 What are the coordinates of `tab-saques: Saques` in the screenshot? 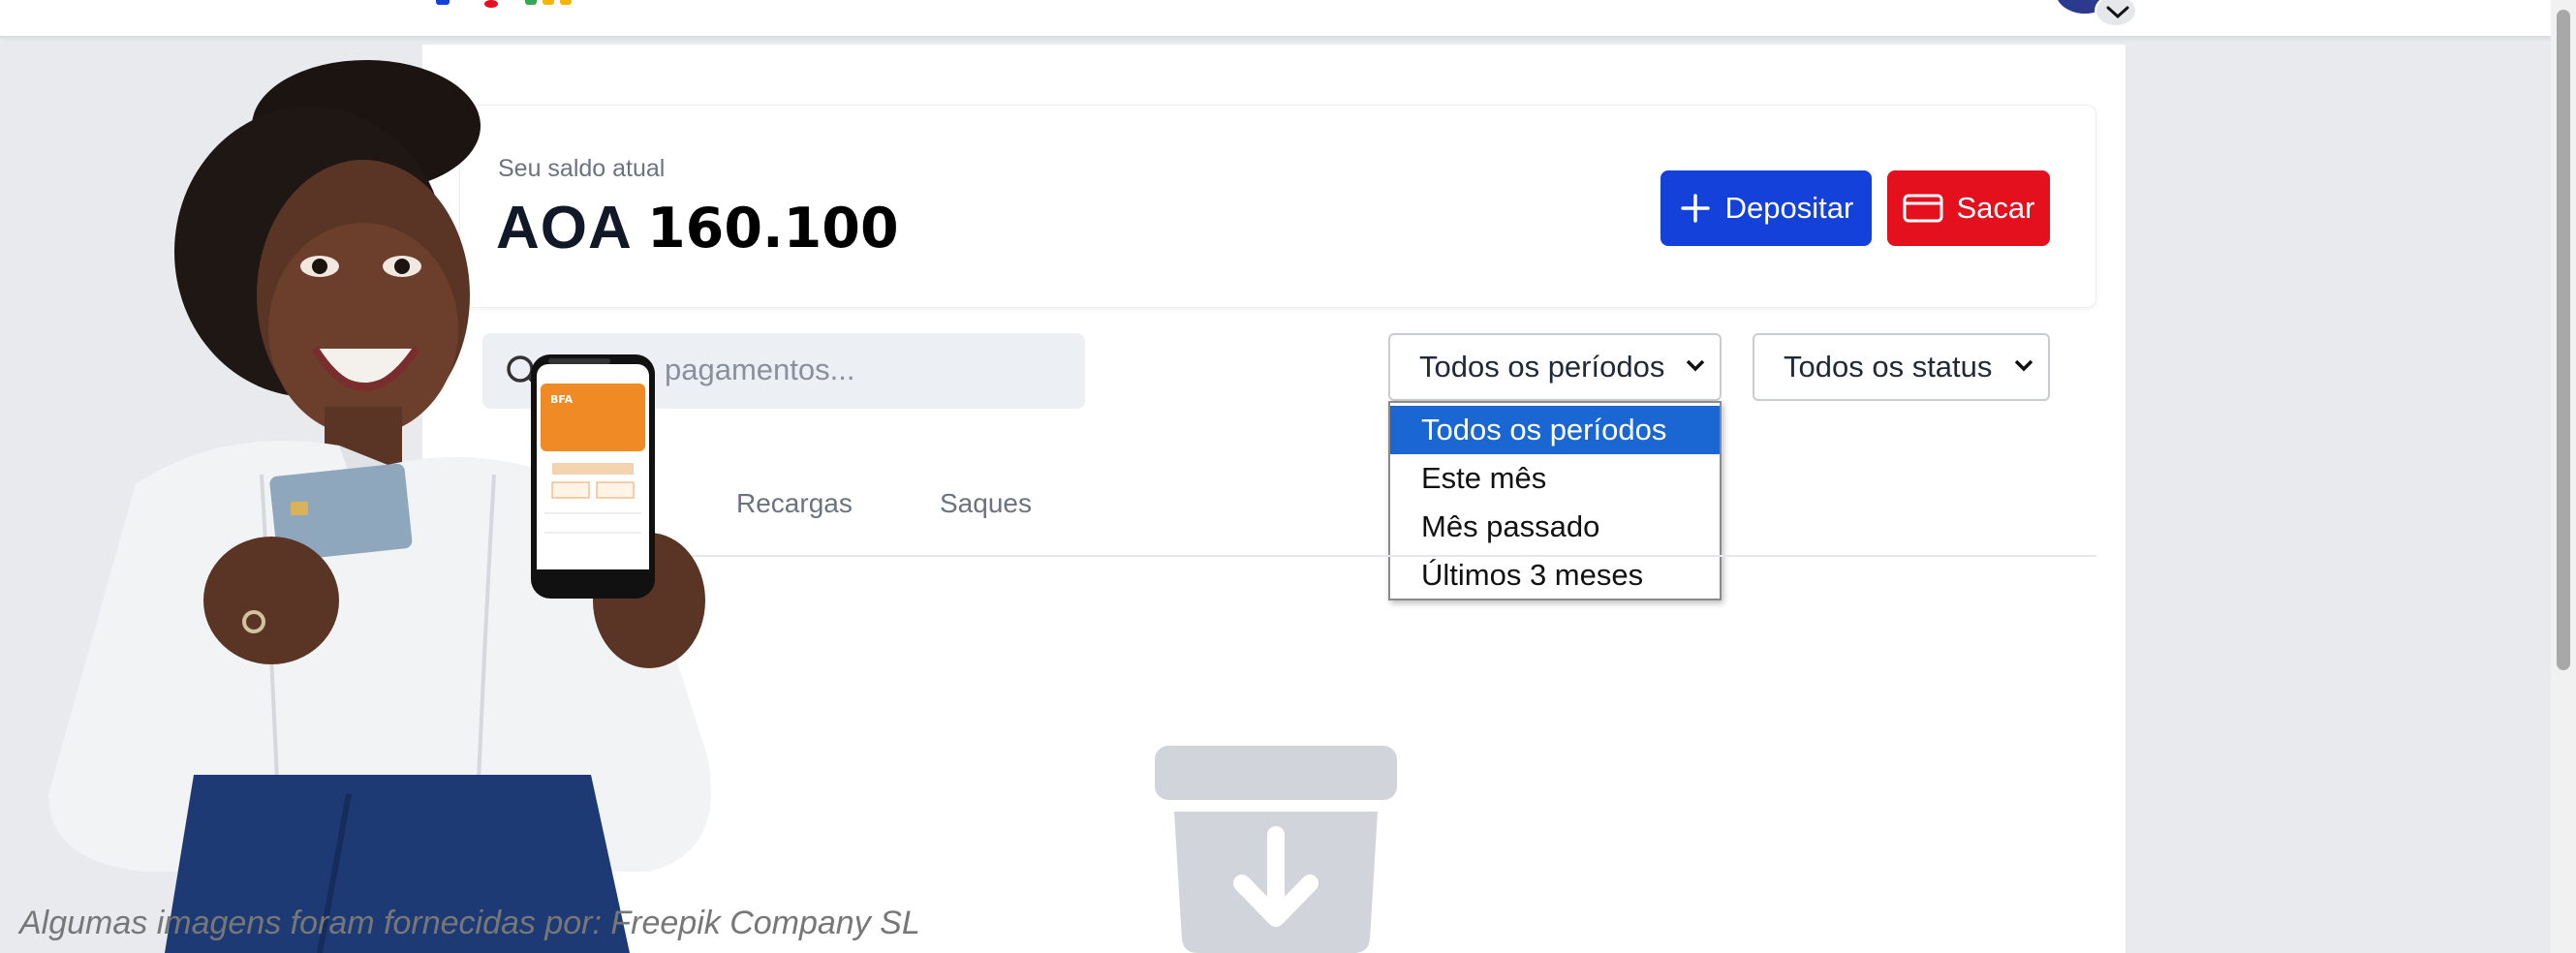 It's located at (986, 504).